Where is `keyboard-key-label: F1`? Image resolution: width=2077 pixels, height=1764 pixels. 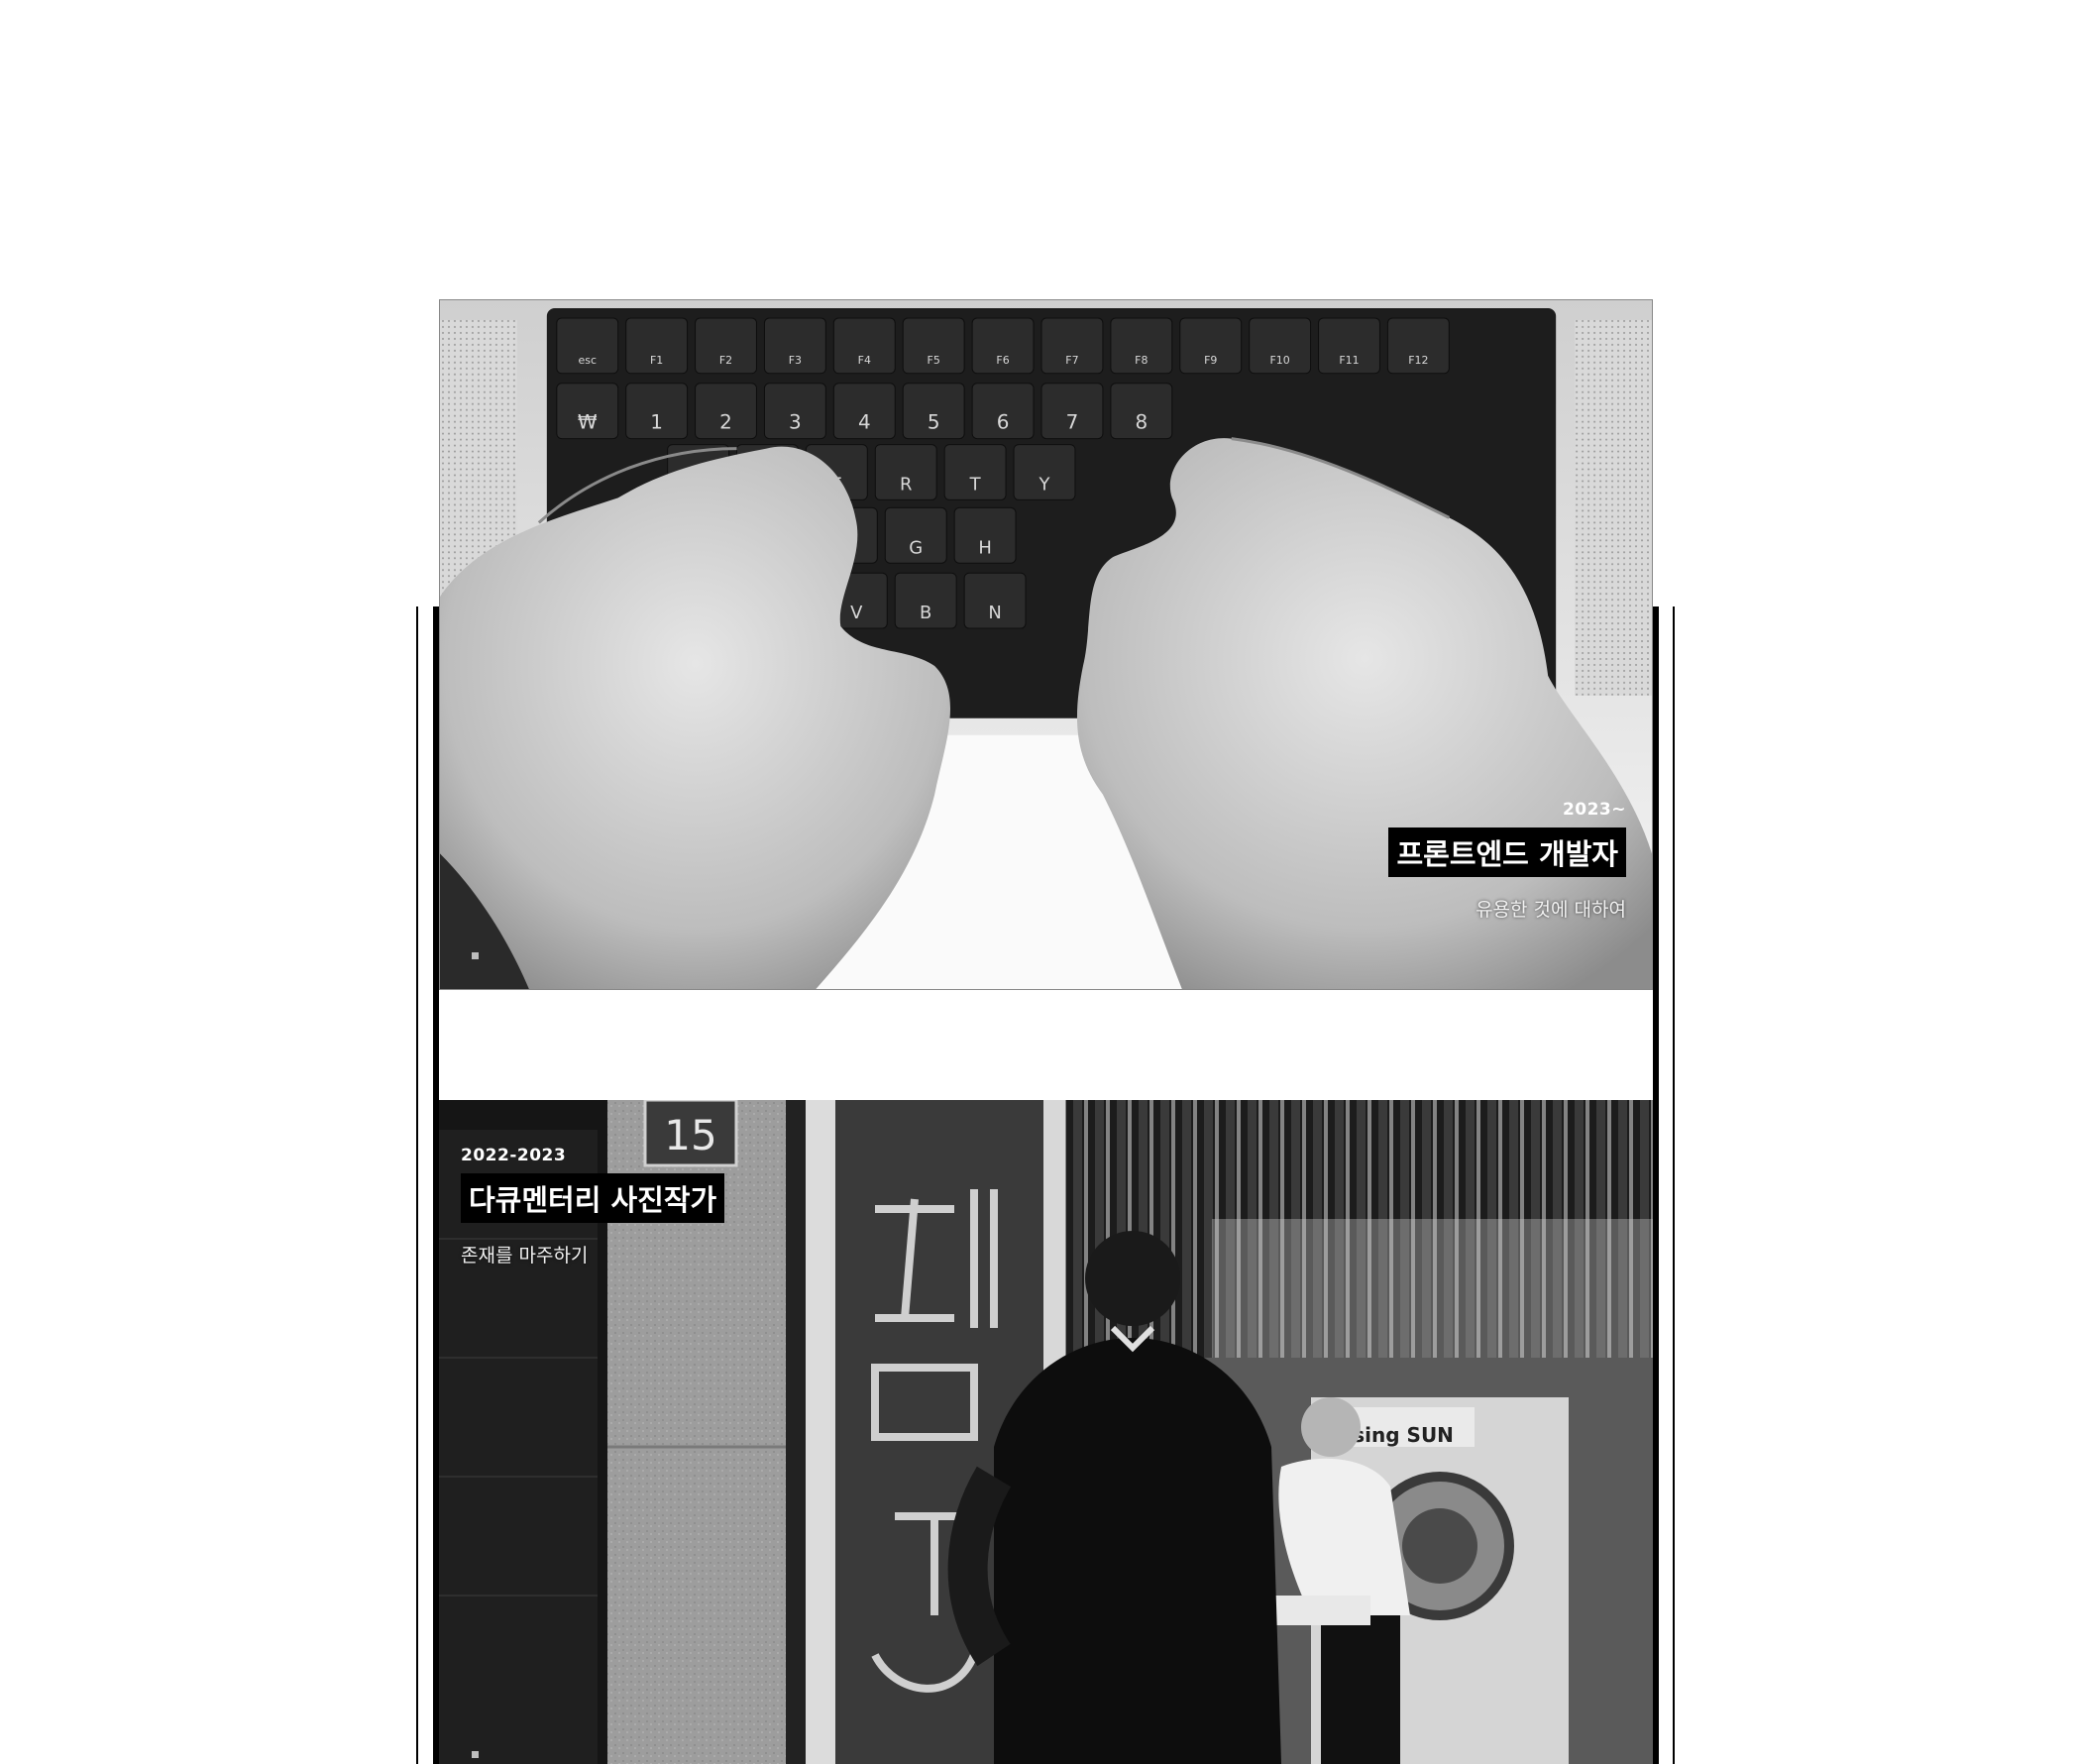 keyboard-key-label: F1 is located at coordinates (656, 360).